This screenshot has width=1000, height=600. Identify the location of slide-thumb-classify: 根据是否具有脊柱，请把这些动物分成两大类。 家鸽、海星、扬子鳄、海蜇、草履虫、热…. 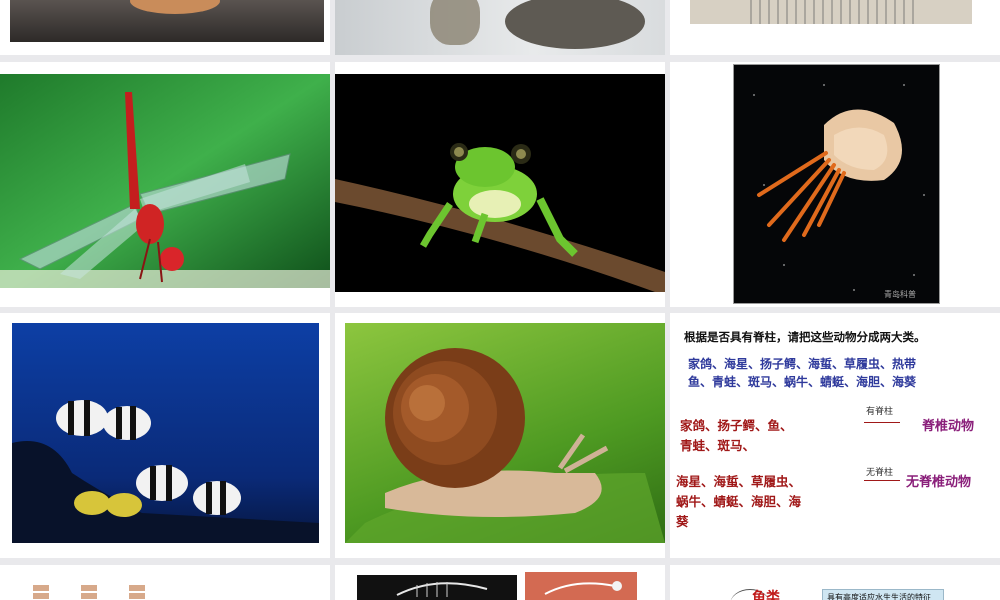
(835, 435).